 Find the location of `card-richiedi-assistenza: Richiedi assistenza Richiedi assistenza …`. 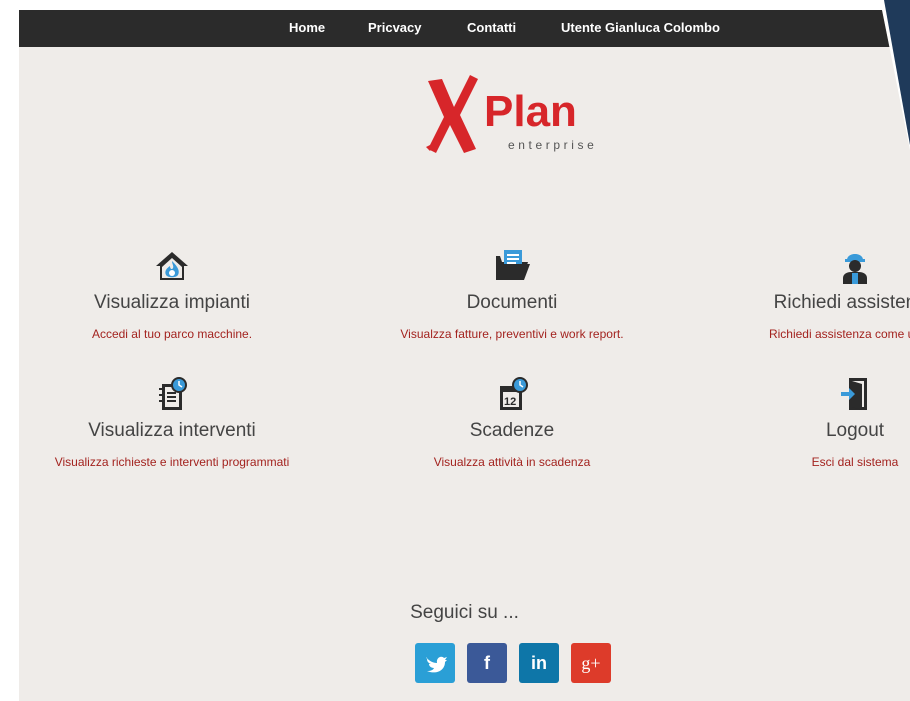

card-richiedi-assistenza: Richiedi assistenza Richiedi assistenza … is located at coordinates (800, 293).